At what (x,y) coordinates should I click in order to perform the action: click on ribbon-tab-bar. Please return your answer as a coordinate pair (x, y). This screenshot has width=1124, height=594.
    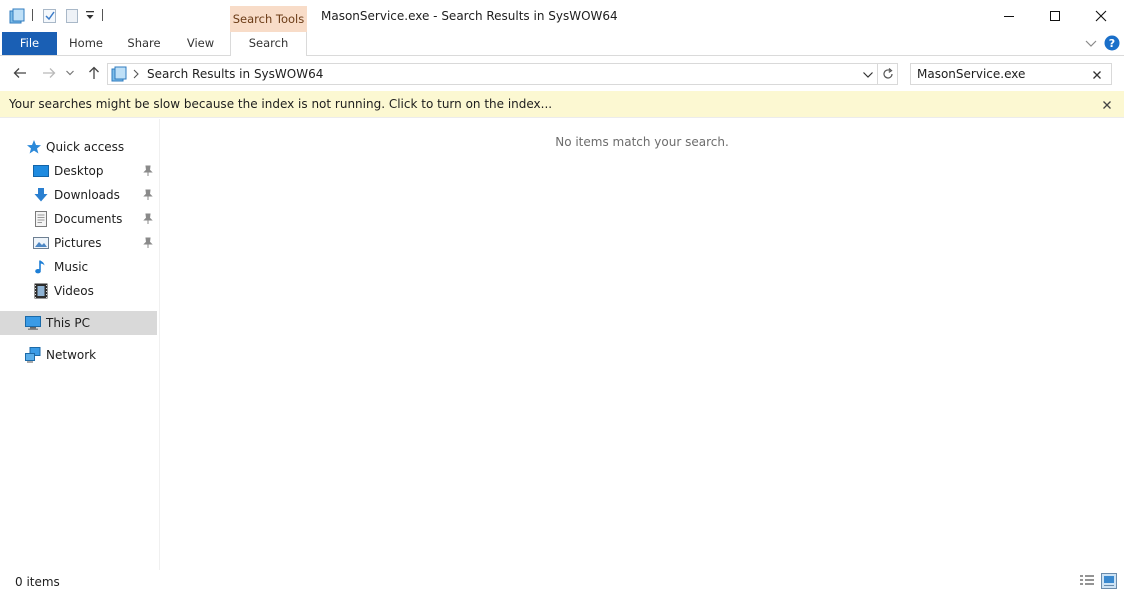
    Looking at the image, I should click on (562, 44).